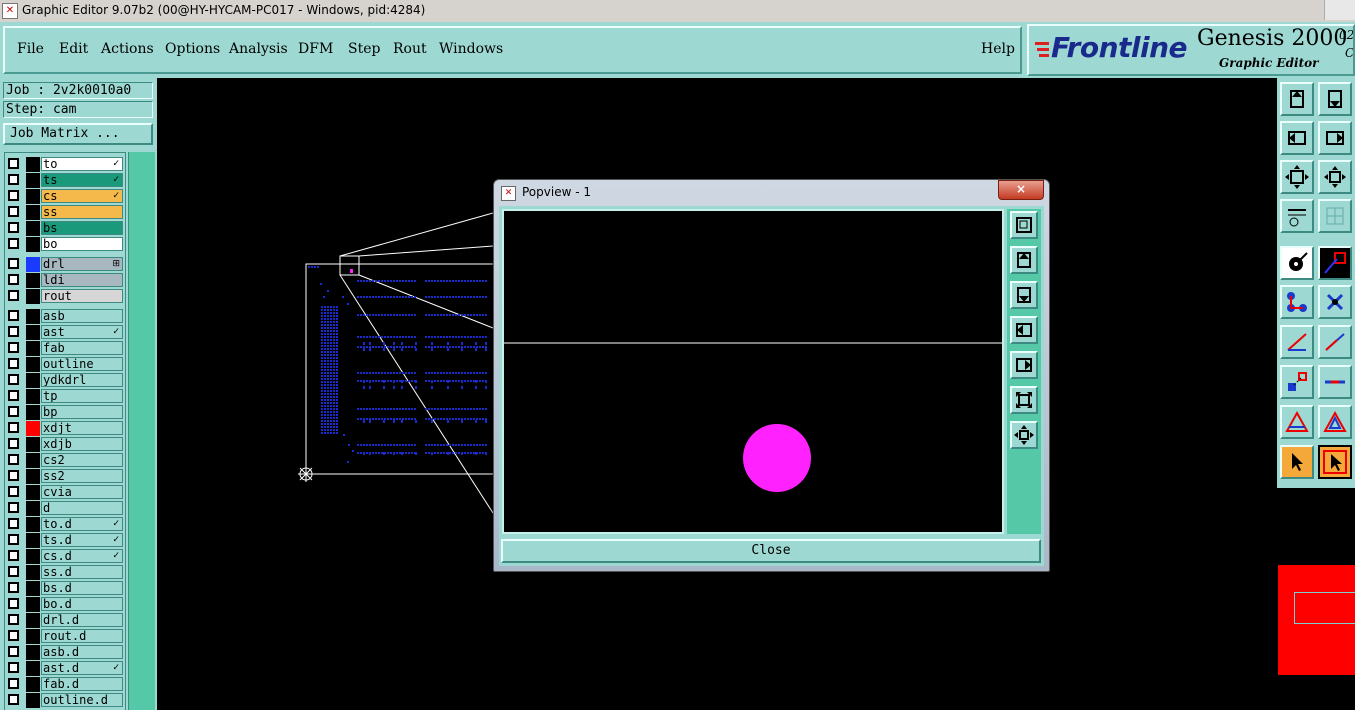 The height and width of the screenshot is (710, 1355). What do you see at coordinates (1297, 342) in the screenshot?
I see `add-line-icon` at bounding box center [1297, 342].